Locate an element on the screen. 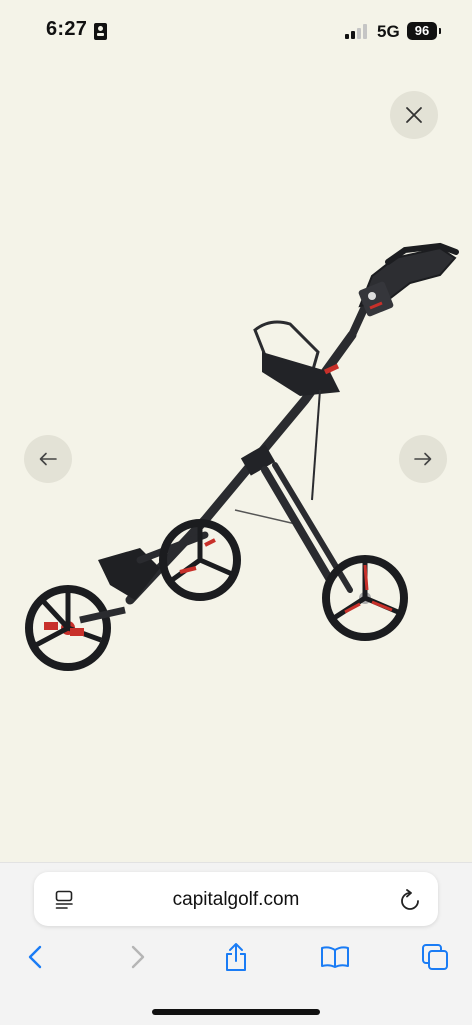 The width and height of the screenshot is (472, 1025). bookmarks-button is located at coordinates (335, 957).